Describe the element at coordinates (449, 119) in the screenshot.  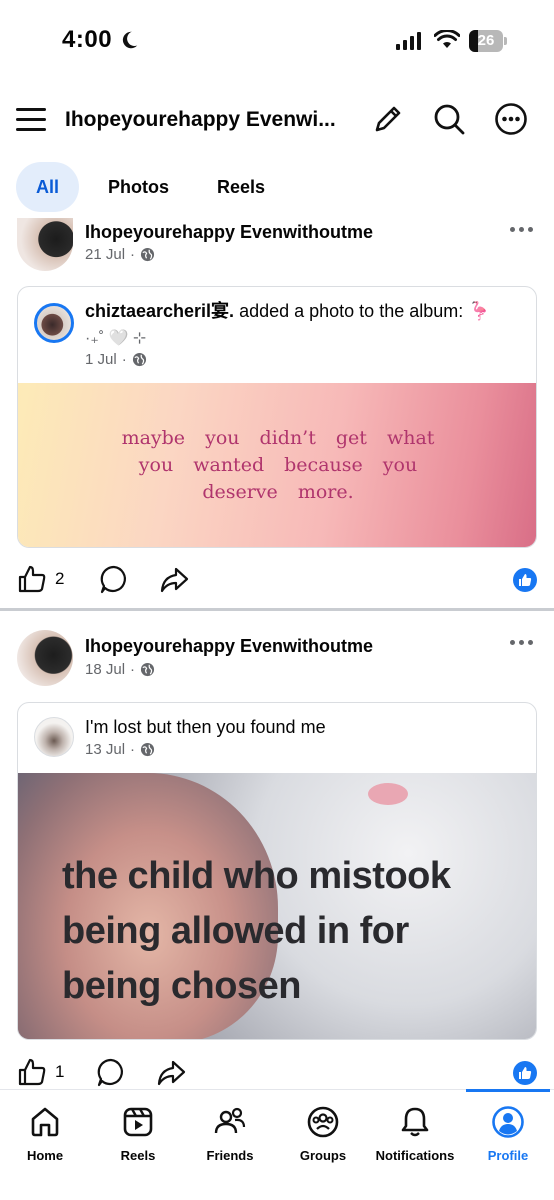
I see `search-icon` at that location.